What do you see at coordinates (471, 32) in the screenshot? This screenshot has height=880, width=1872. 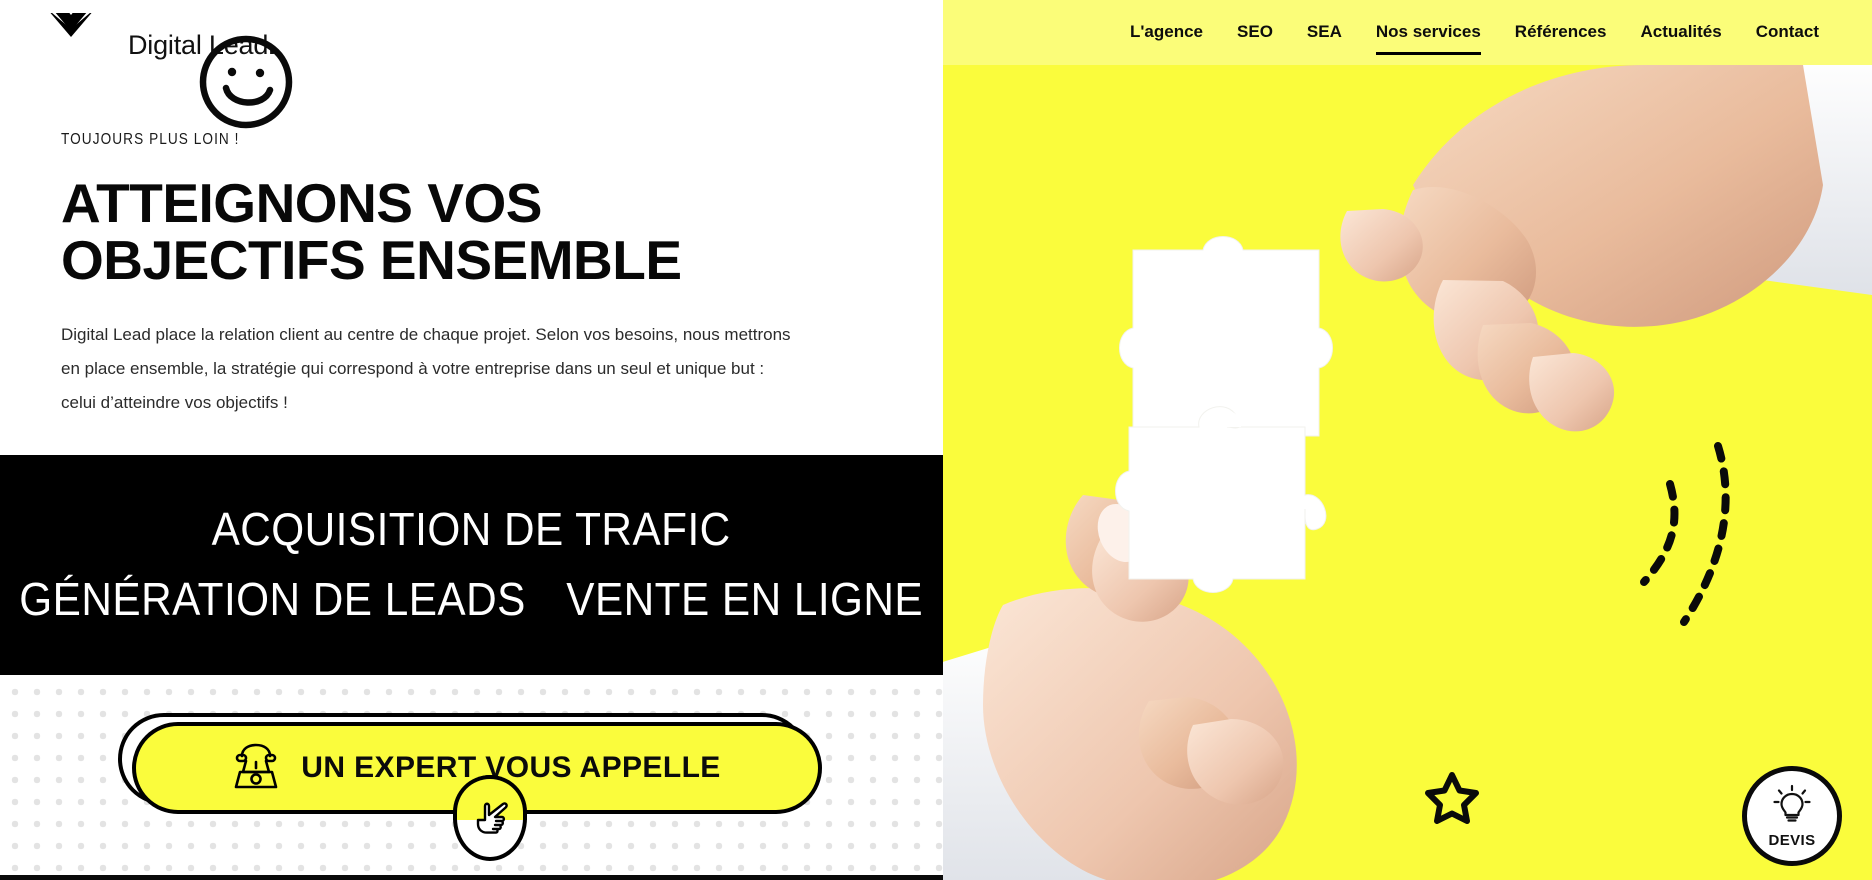 I see `brand-header: Digital Lead.` at bounding box center [471, 32].